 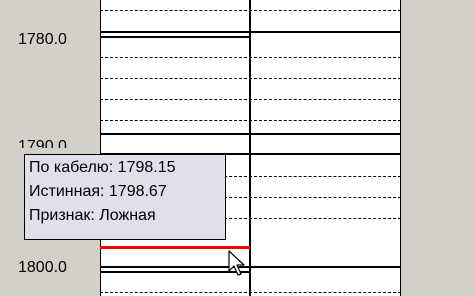 I want to click on depth-label-1790: 1790.0, so click(x=42, y=143).